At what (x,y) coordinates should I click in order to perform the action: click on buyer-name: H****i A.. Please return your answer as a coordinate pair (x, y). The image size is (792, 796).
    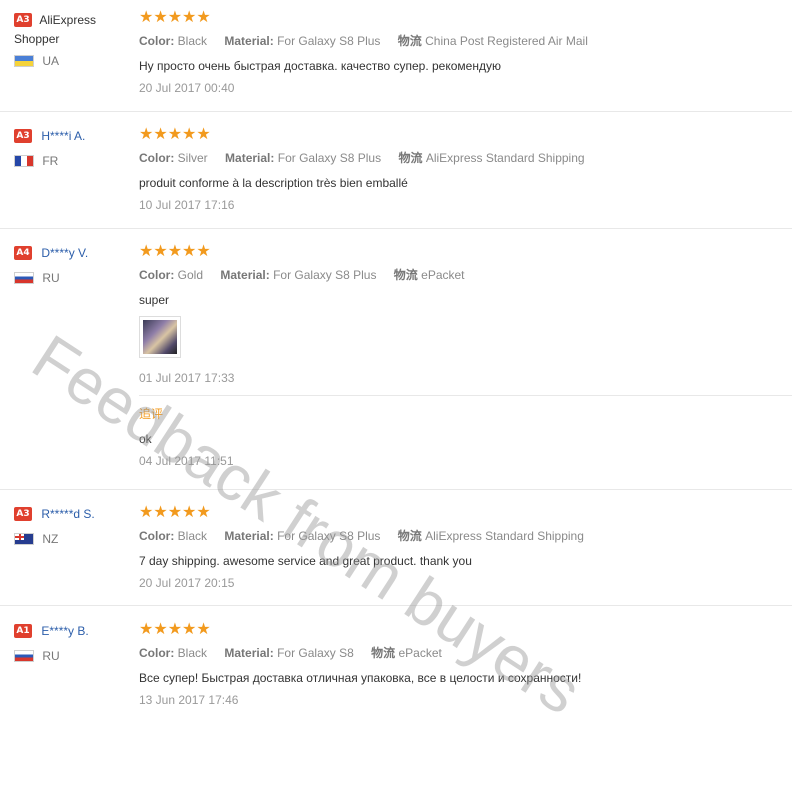
    Looking at the image, I should click on (63, 136).